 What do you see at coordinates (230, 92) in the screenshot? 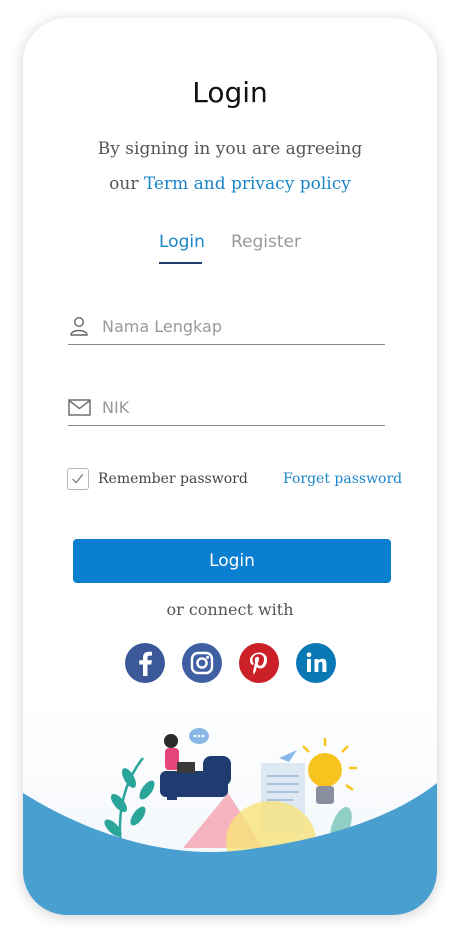
I see `page-title: Login` at bounding box center [230, 92].